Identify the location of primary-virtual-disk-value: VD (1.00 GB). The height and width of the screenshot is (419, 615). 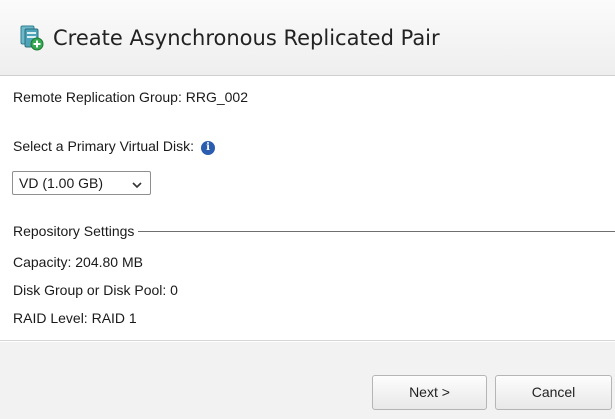
(61, 183).